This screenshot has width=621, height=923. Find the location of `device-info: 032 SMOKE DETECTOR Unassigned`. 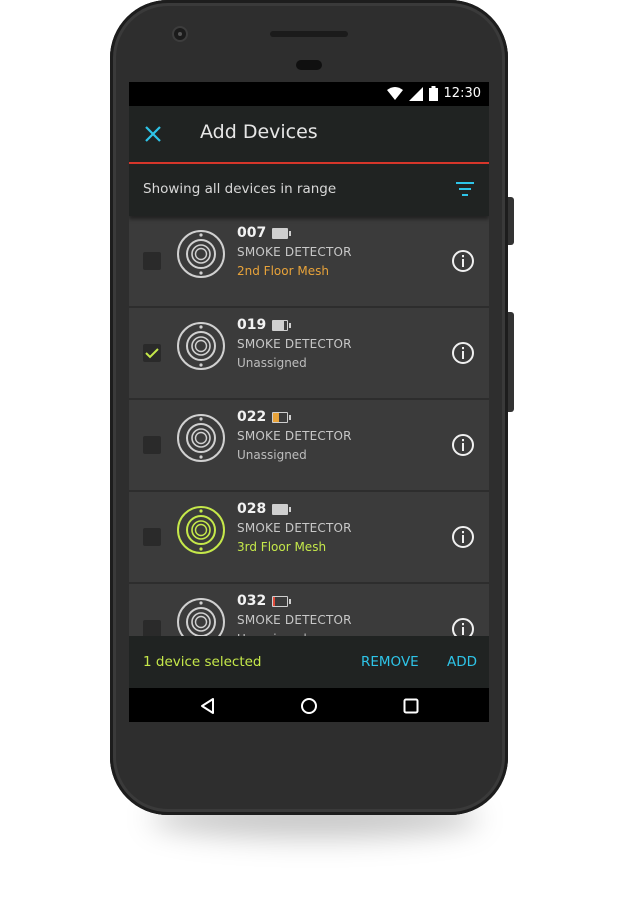

device-info: 032 SMOKE DETECTOR Unassigned is located at coordinates (294, 614).